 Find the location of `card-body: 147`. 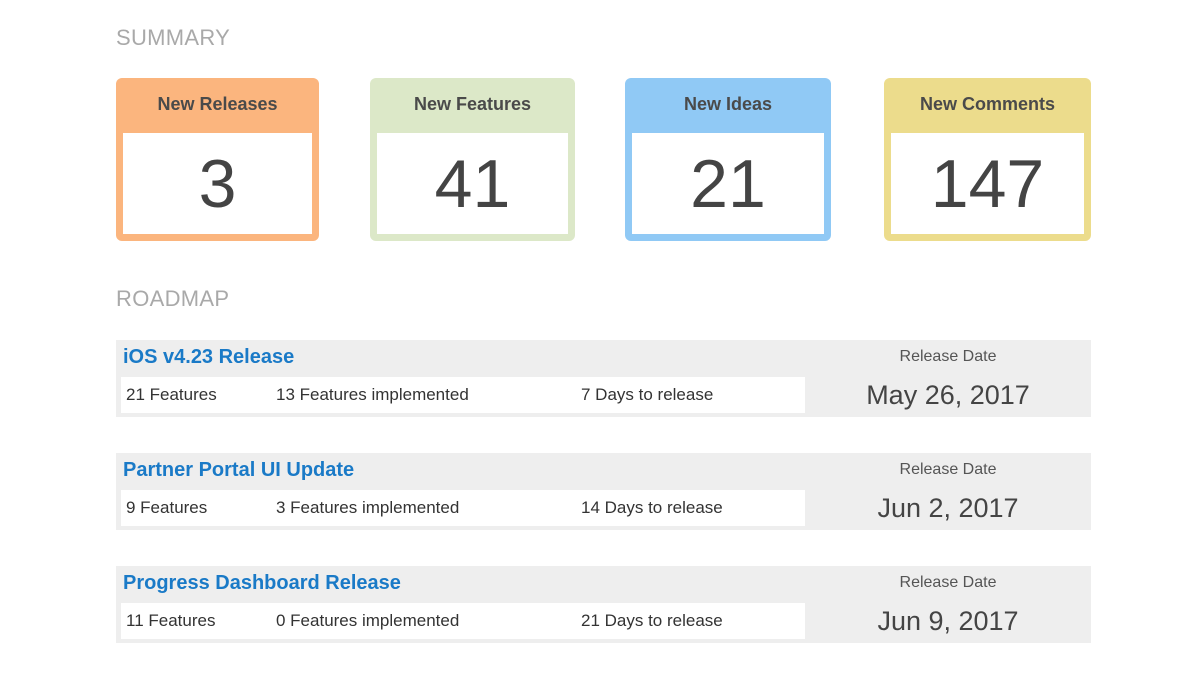

card-body: 147 is located at coordinates (987, 183).